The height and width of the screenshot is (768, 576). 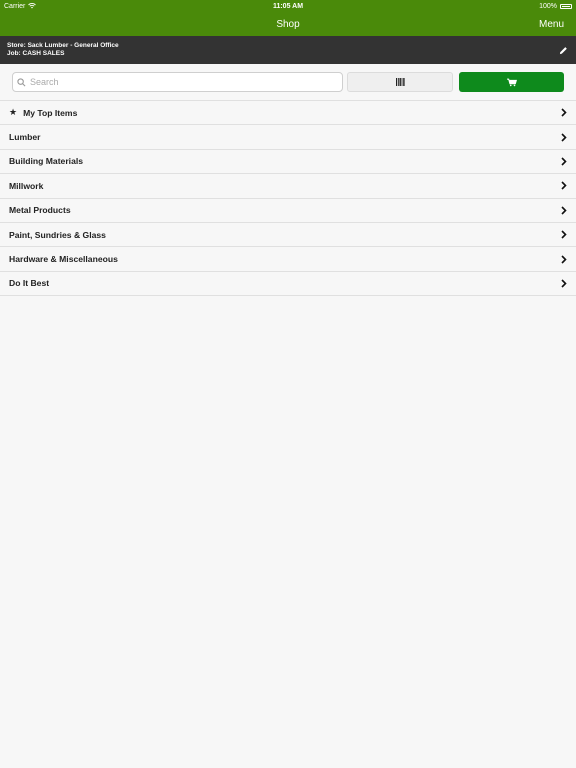 What do you see at coordinates (288, 284) in the screenshot?
I see `list-item-do-it-best: Do It Best` at bounding box center [288, 284].